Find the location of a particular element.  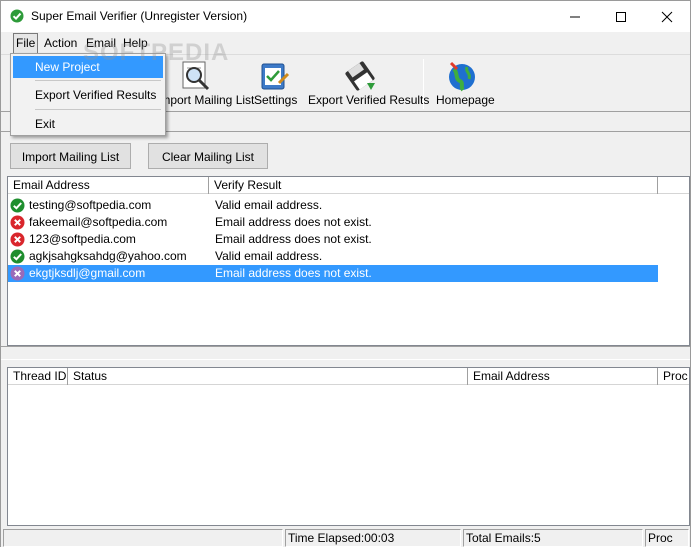

action-button-panel: Import Mailing List Clear Mailing List is located at coordinates (345, 154).